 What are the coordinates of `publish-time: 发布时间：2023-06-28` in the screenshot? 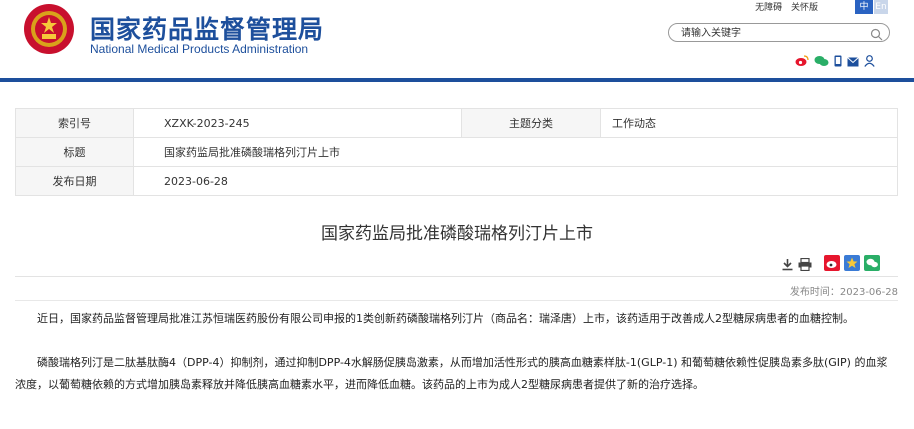 It's located at (843, 292).